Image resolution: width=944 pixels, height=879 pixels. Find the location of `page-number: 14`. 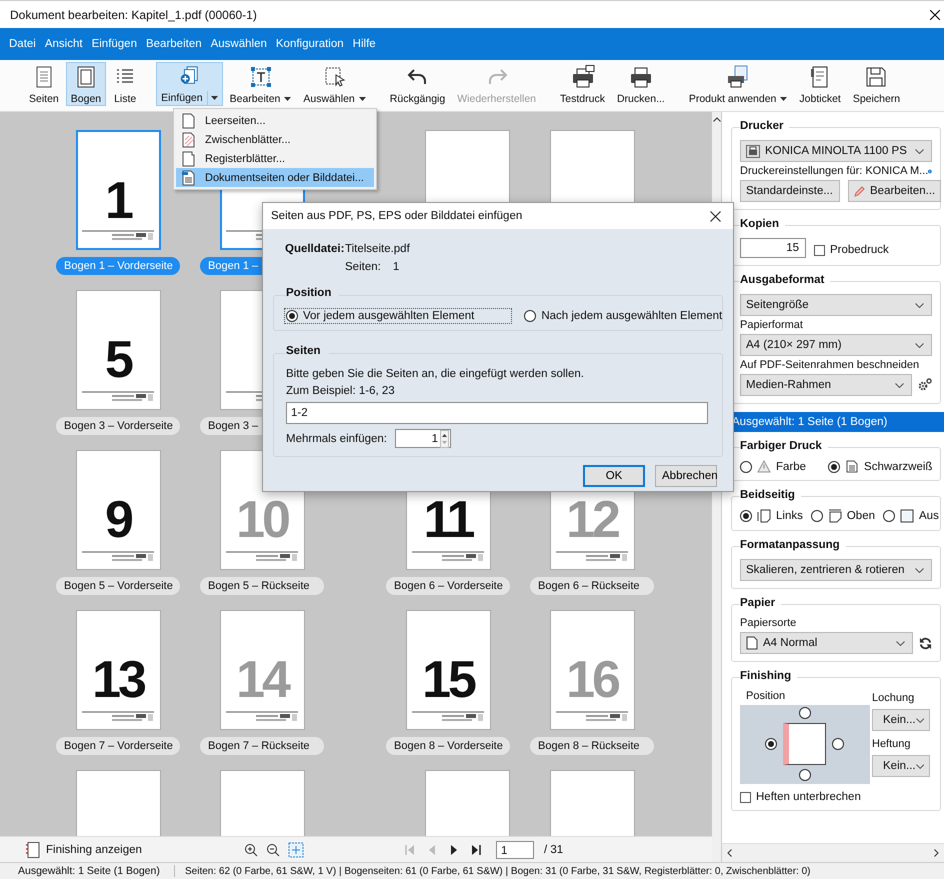

page-number: 14 is located at coordinates (262, 680).